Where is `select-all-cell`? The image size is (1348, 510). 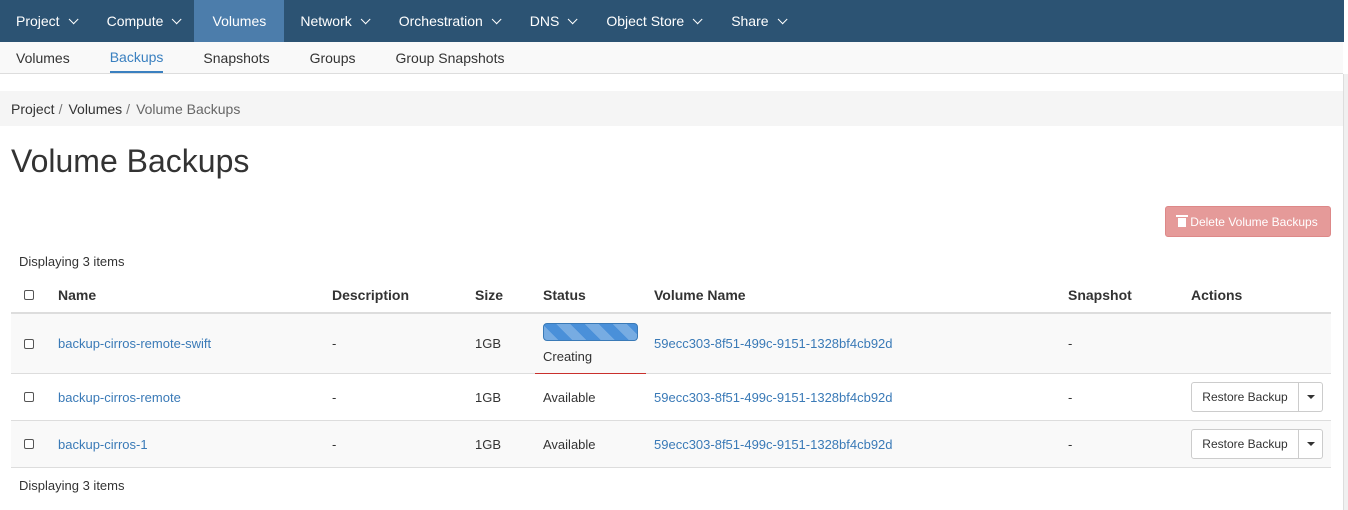 select-all-cell is located at coordinates (34, 294).